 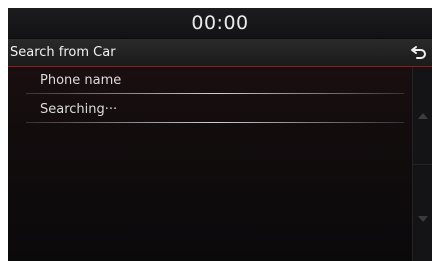 I want to click on clock: 00:00, so click(x=220, y=23).